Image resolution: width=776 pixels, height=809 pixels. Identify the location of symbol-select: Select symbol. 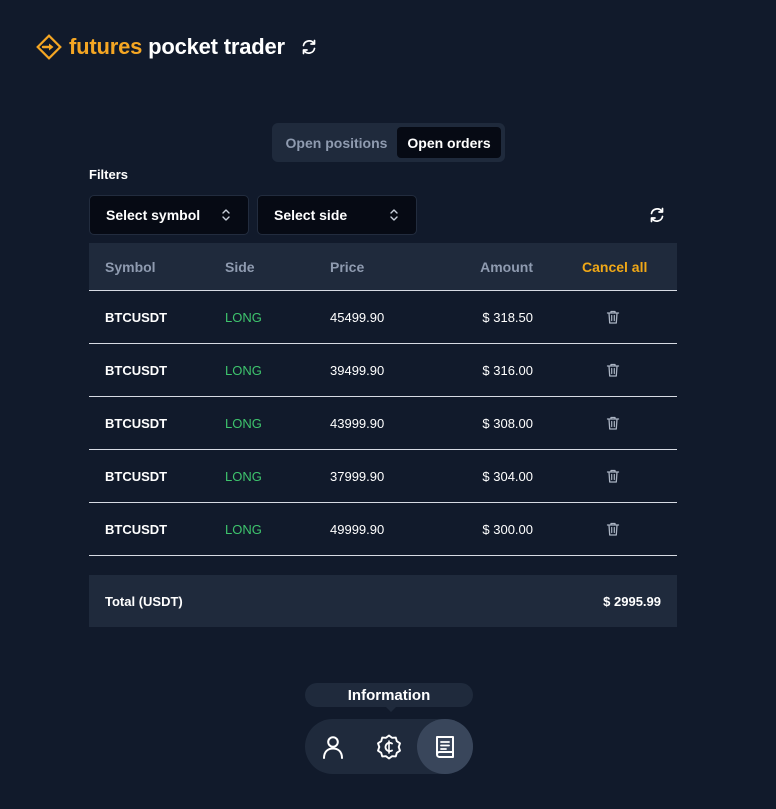
(169, 215).